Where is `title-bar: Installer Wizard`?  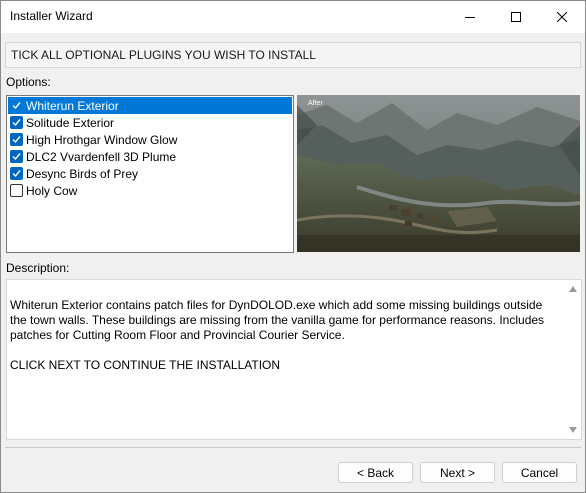 title-bar: Installer Wizard is located at coordinates (293, 17).